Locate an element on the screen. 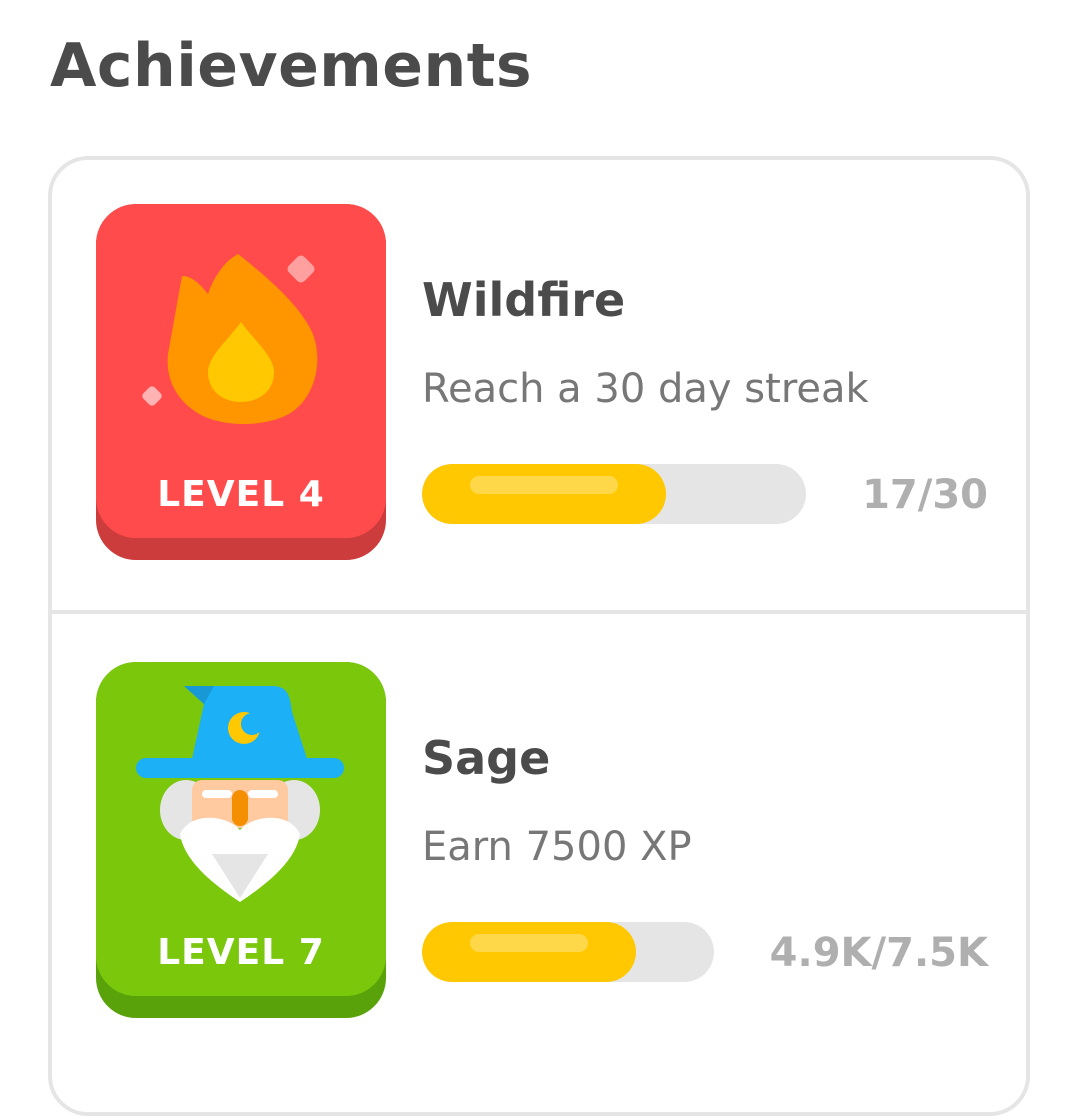 The width and height of the screenshot is (1079, 1116). achievement-description: Earn 7500 XP is located at coordinates (557, 847).